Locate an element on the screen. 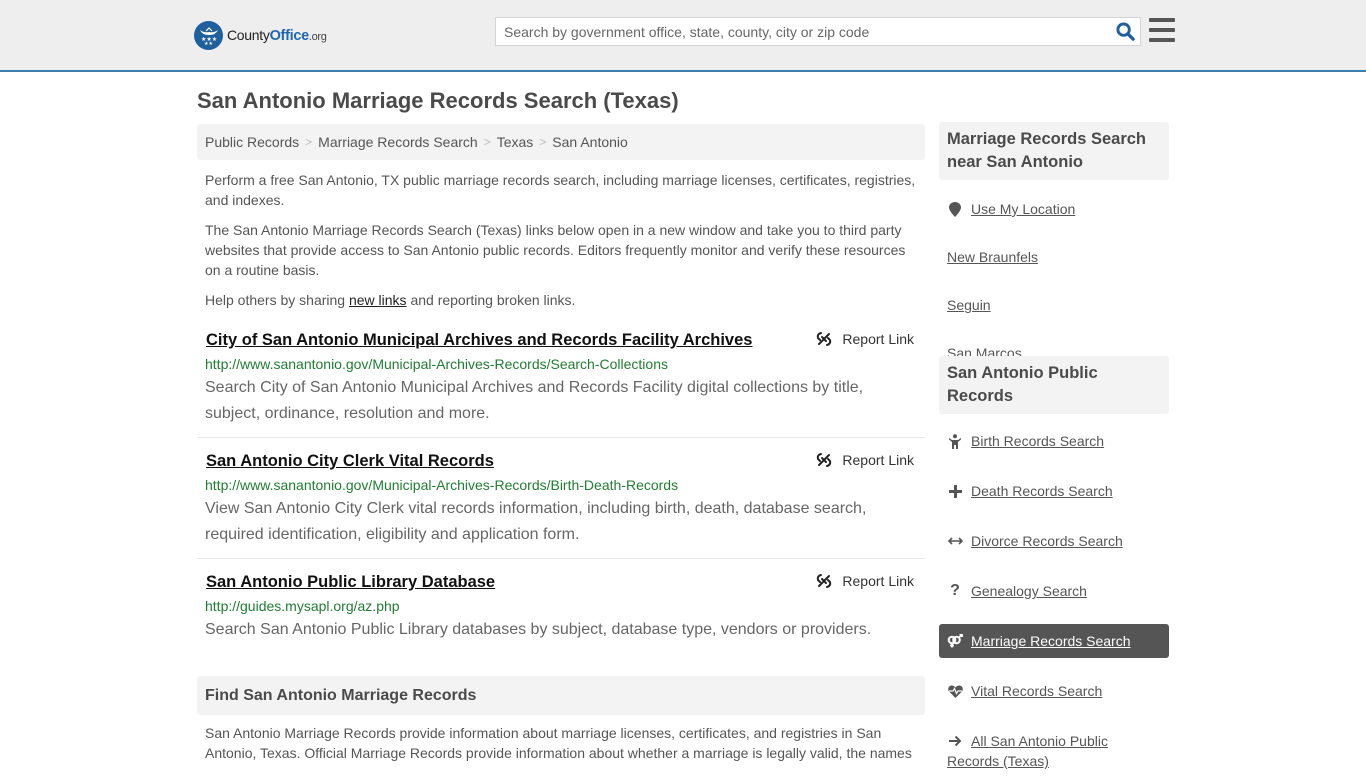  hamburger-menu-icon is located at coordinates (1162, 30).